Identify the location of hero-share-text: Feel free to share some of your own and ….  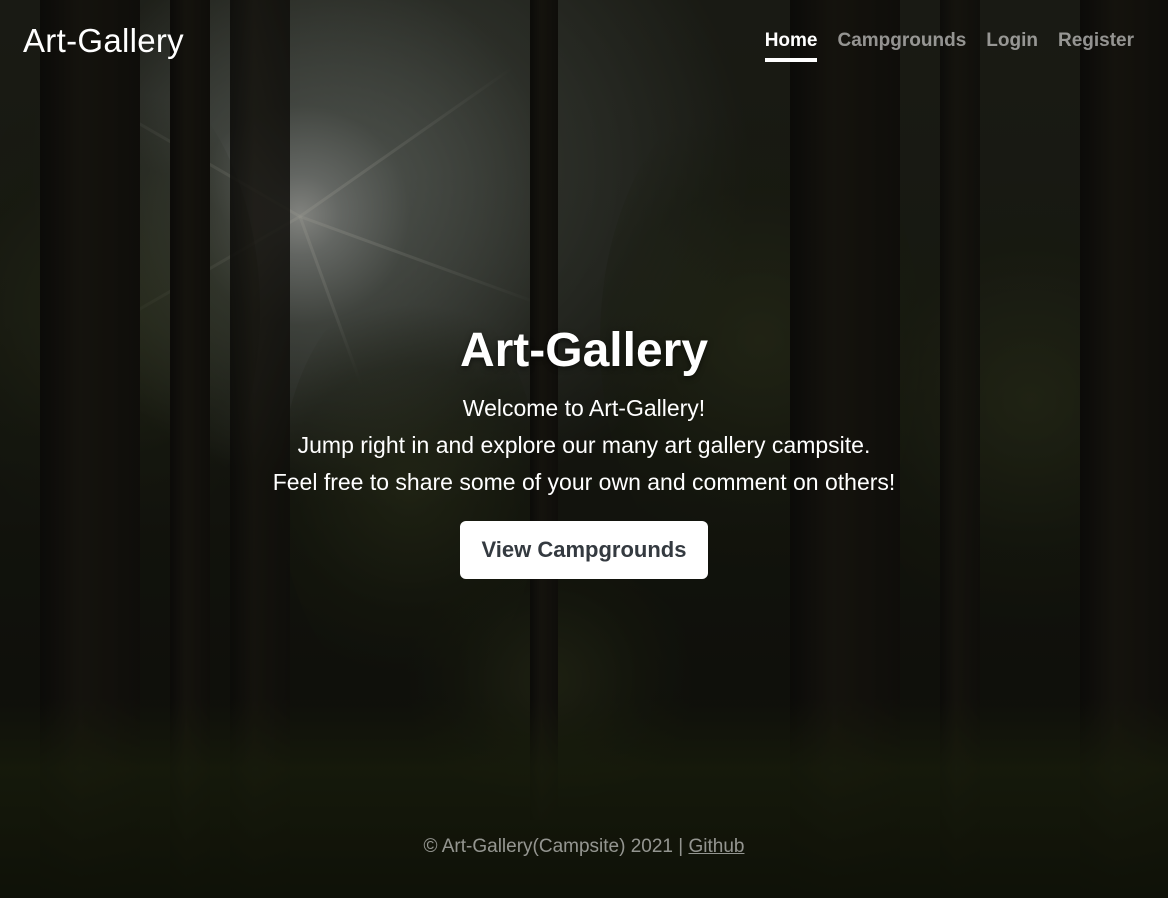
(584, 482).